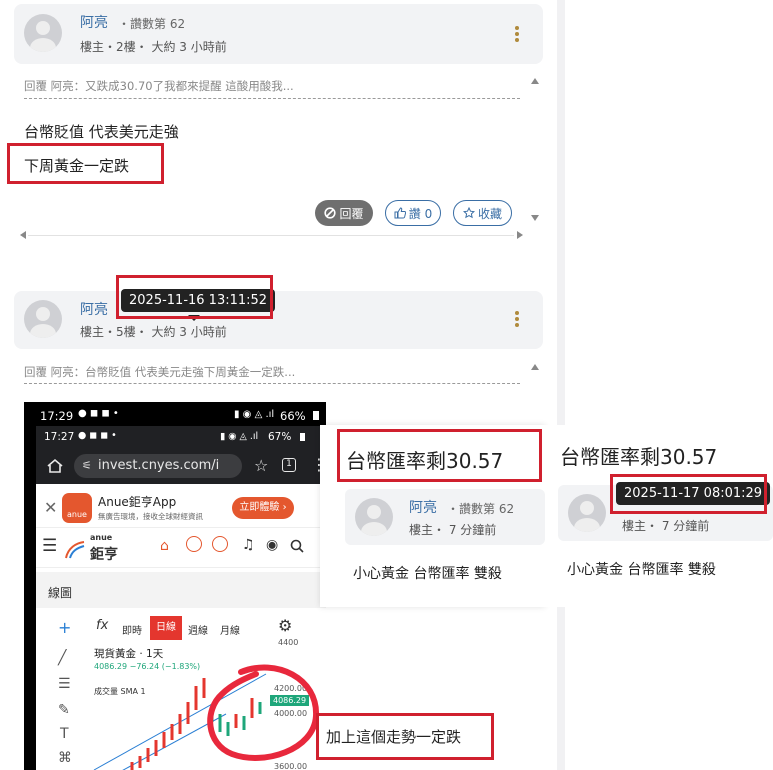 This screenshot has height=770, width=773. What do you see at coordinates (102, 625) in the screenshot?
I see `function-icon: fx` at bounding box center [102, 625].